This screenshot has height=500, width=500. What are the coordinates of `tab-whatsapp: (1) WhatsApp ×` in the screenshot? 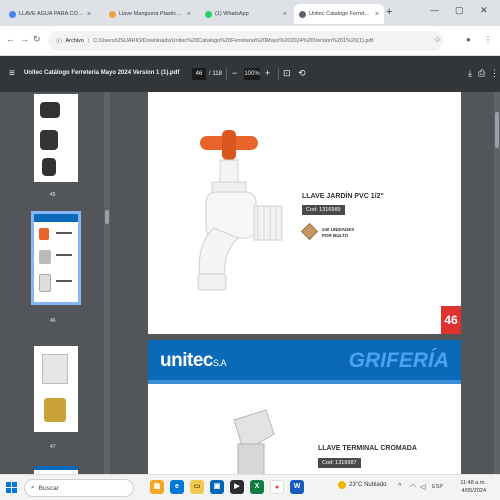 It's located at (246, 14).